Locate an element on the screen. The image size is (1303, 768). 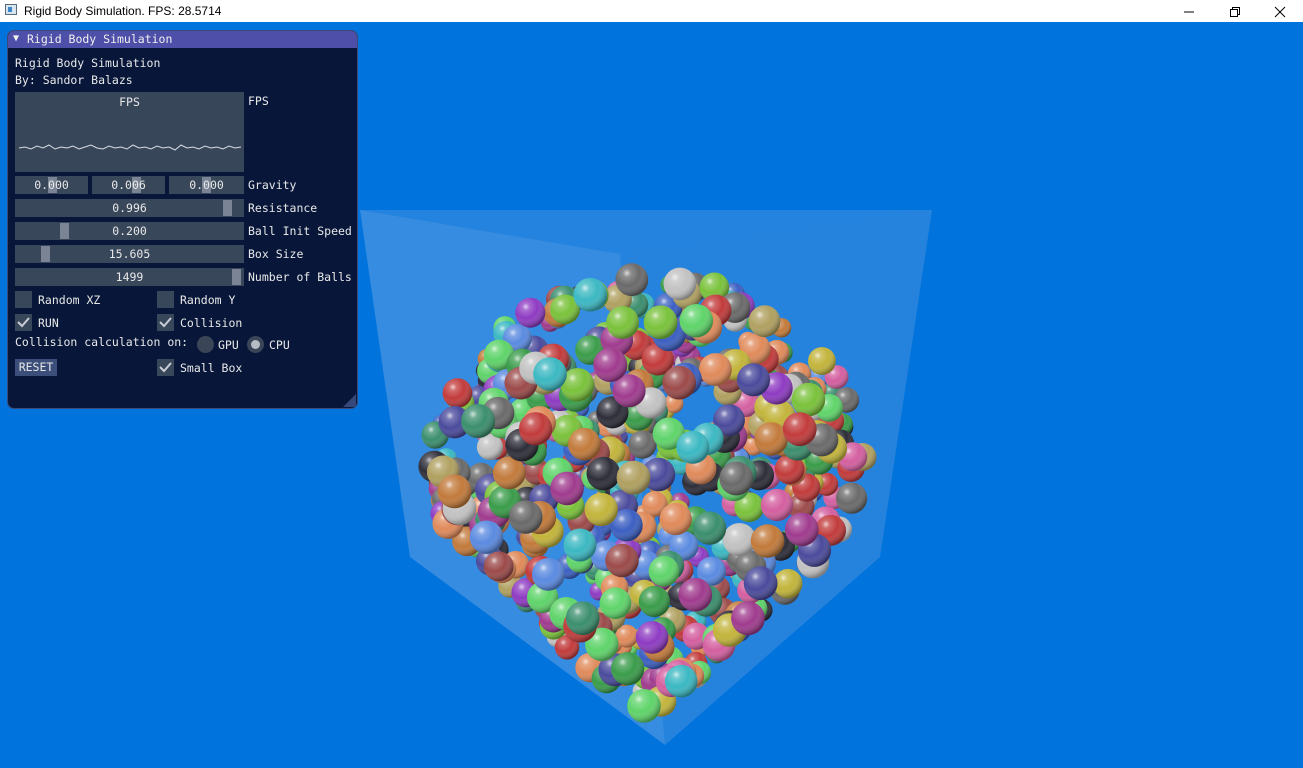
collision-calc-label: Collision calculation on: is located at coordinates (102, 342).